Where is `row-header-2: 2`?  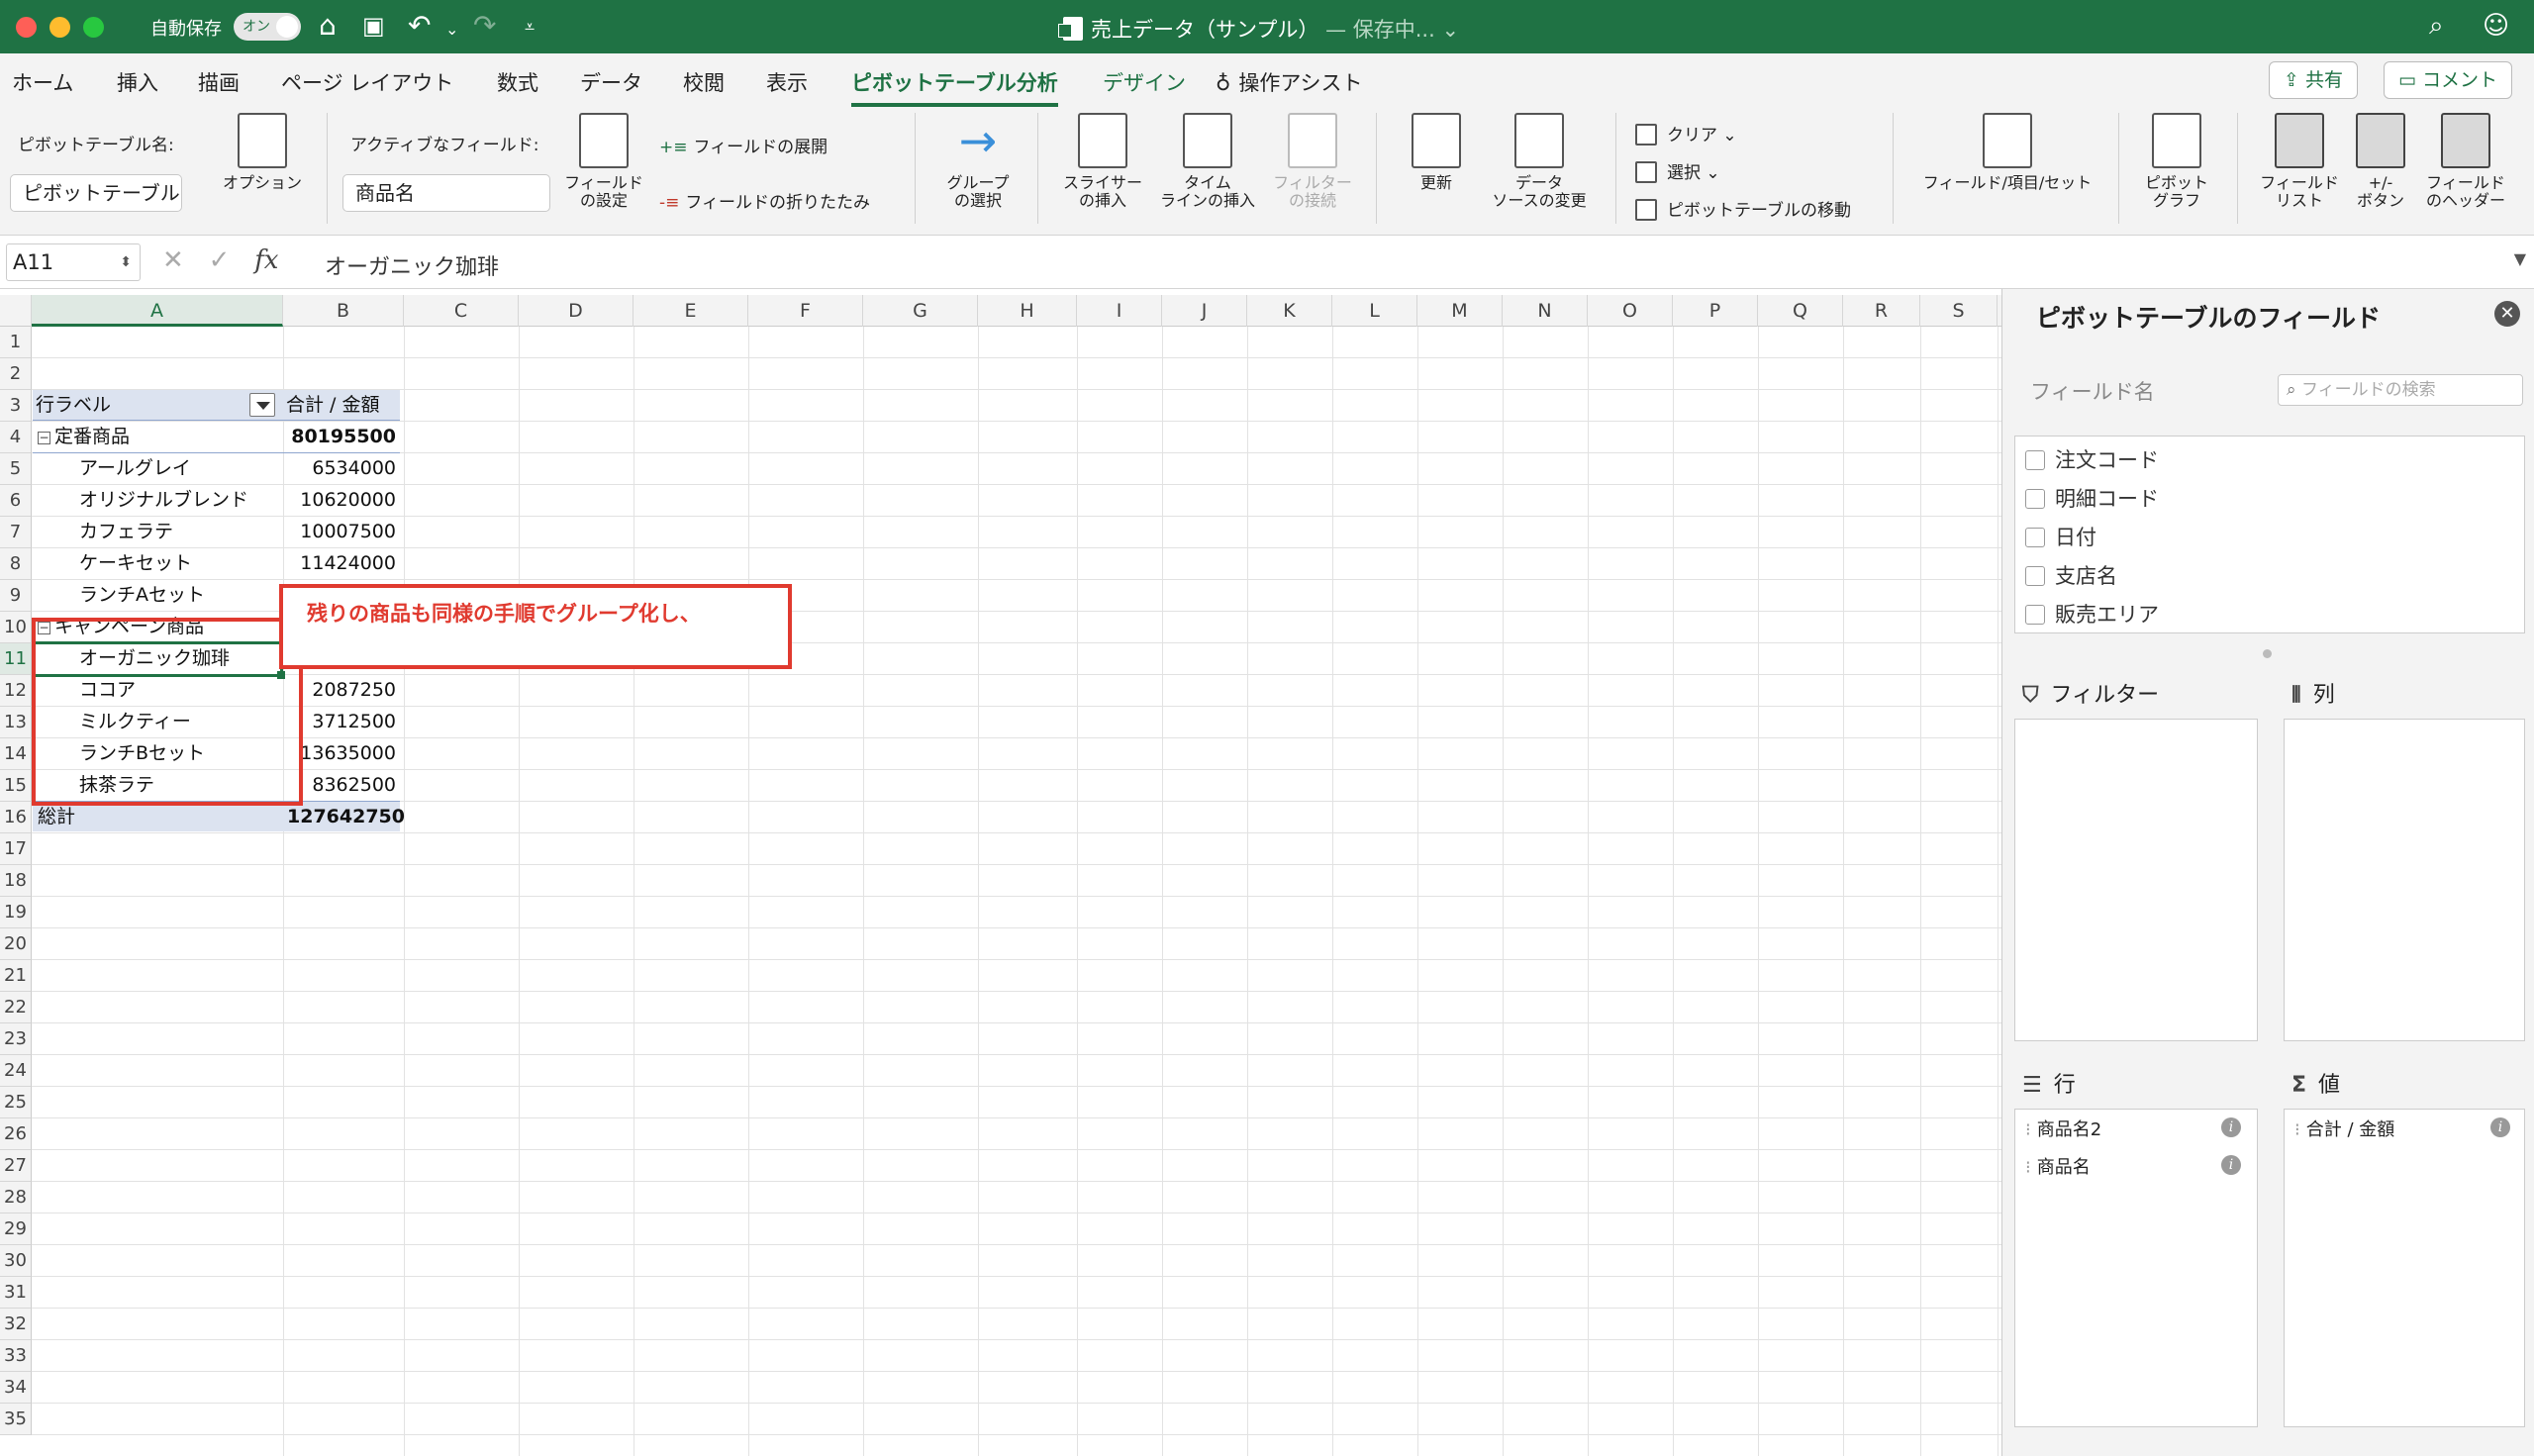 row-header-2: 2 is located at coordinates (16, 374).